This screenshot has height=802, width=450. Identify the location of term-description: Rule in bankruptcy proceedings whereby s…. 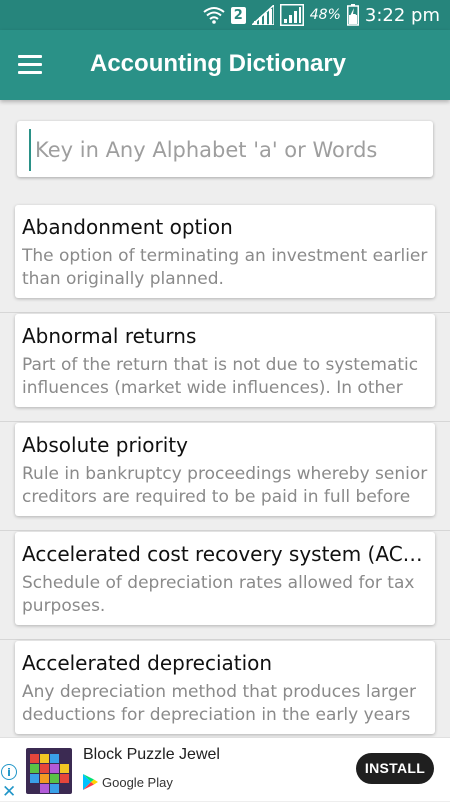
(225, 485).